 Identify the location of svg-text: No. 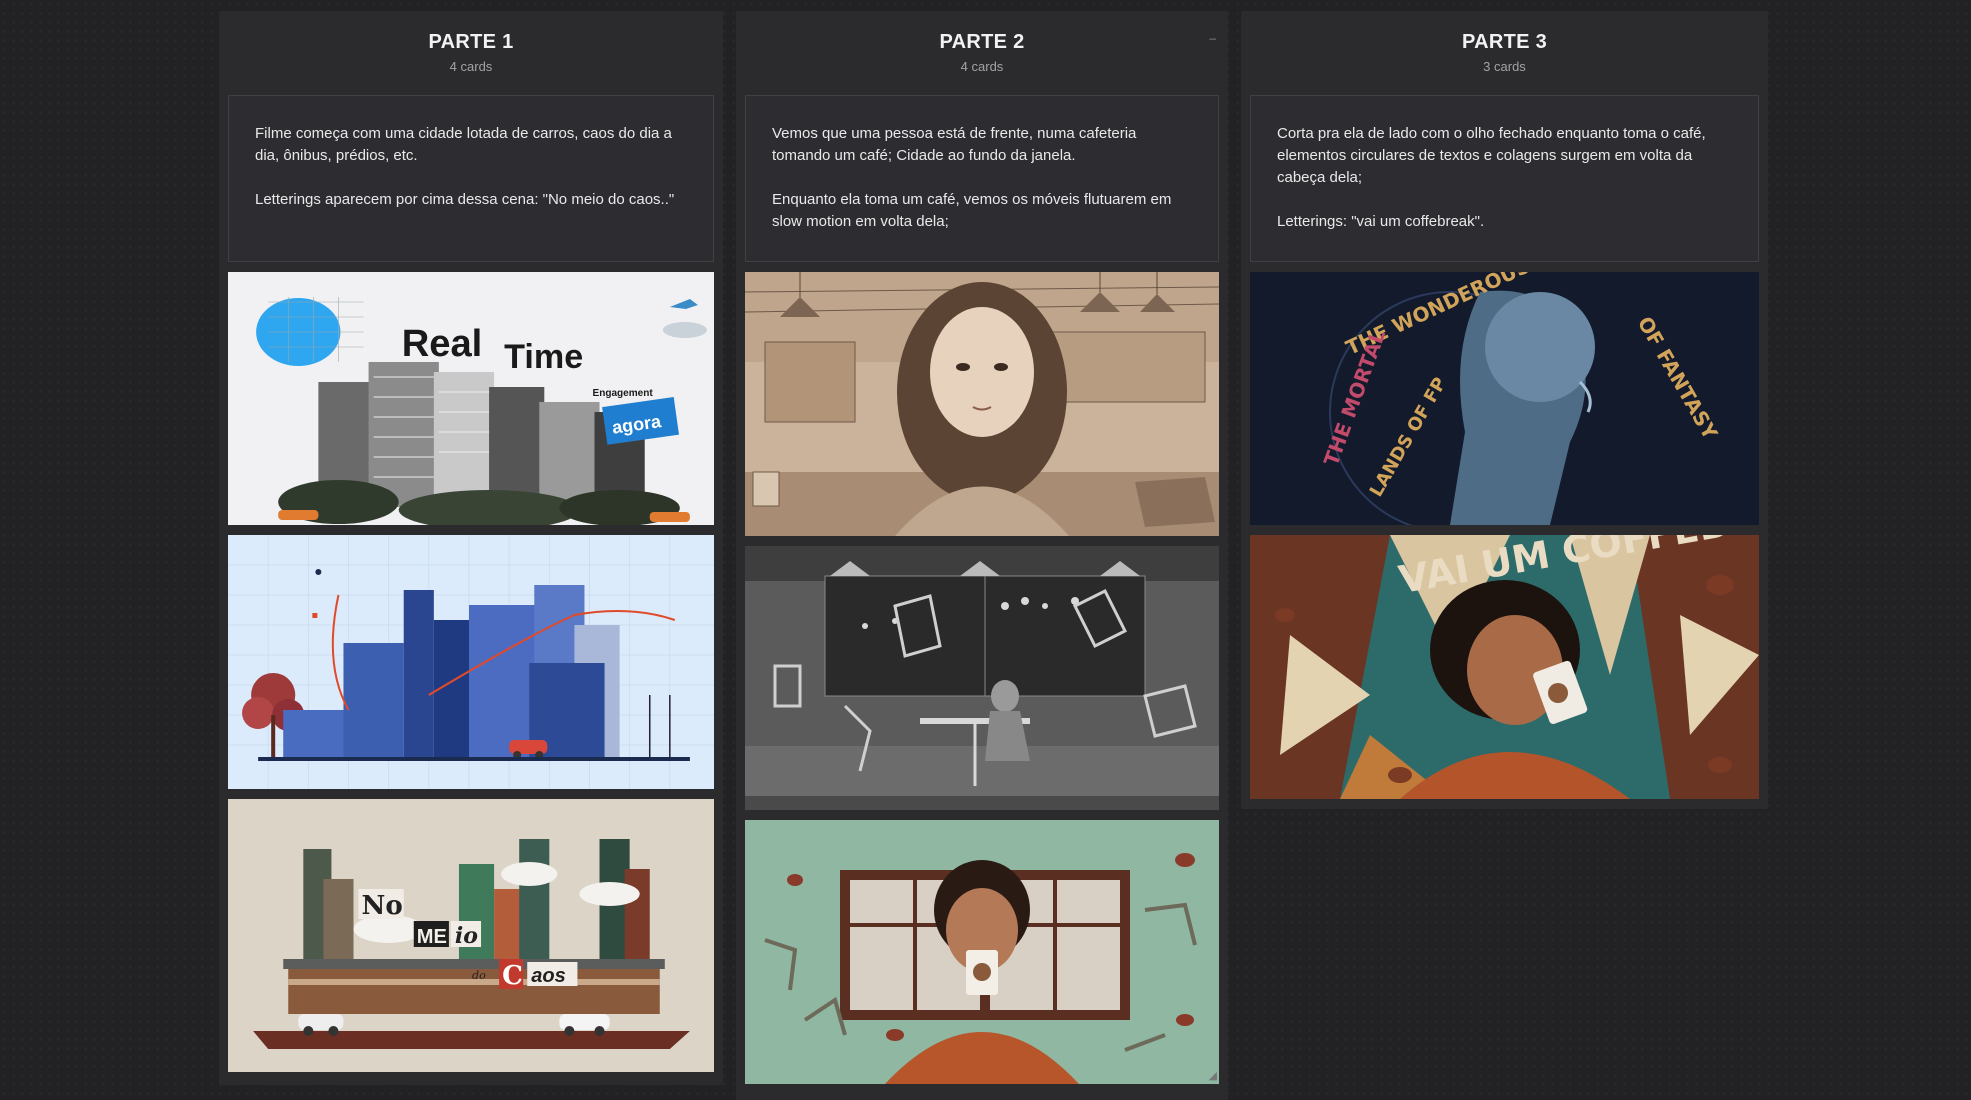
(382, 906).